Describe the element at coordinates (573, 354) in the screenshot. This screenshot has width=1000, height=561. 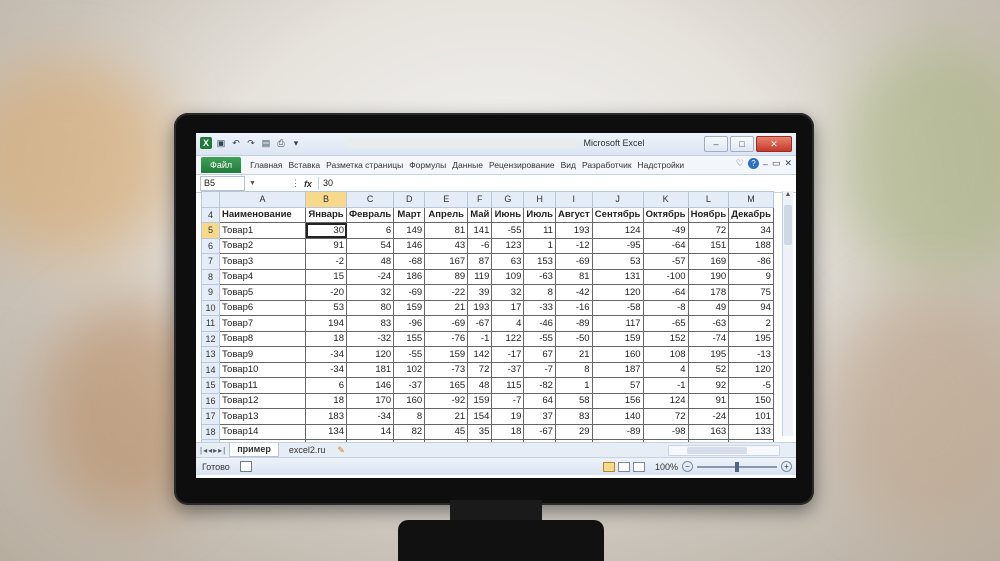
I see `value-cell: 21` at that location.